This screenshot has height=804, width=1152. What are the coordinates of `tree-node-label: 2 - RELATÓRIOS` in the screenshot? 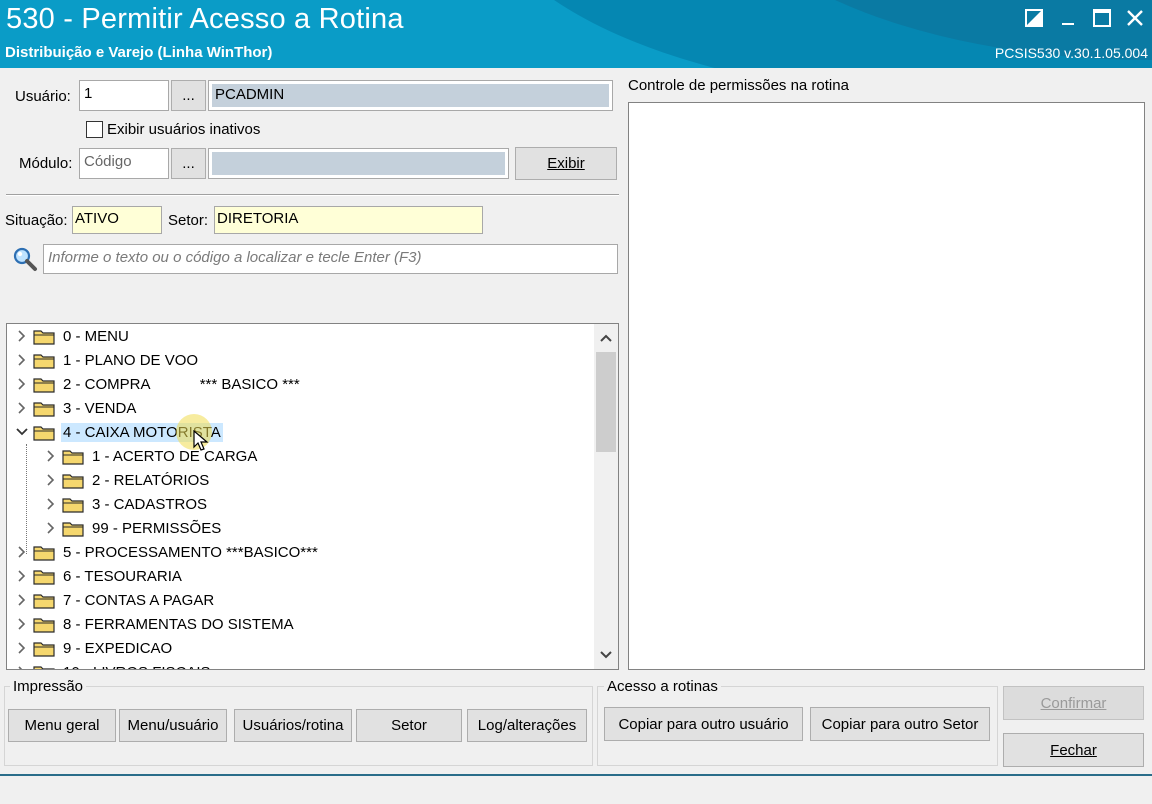 It's located at (151, 480).